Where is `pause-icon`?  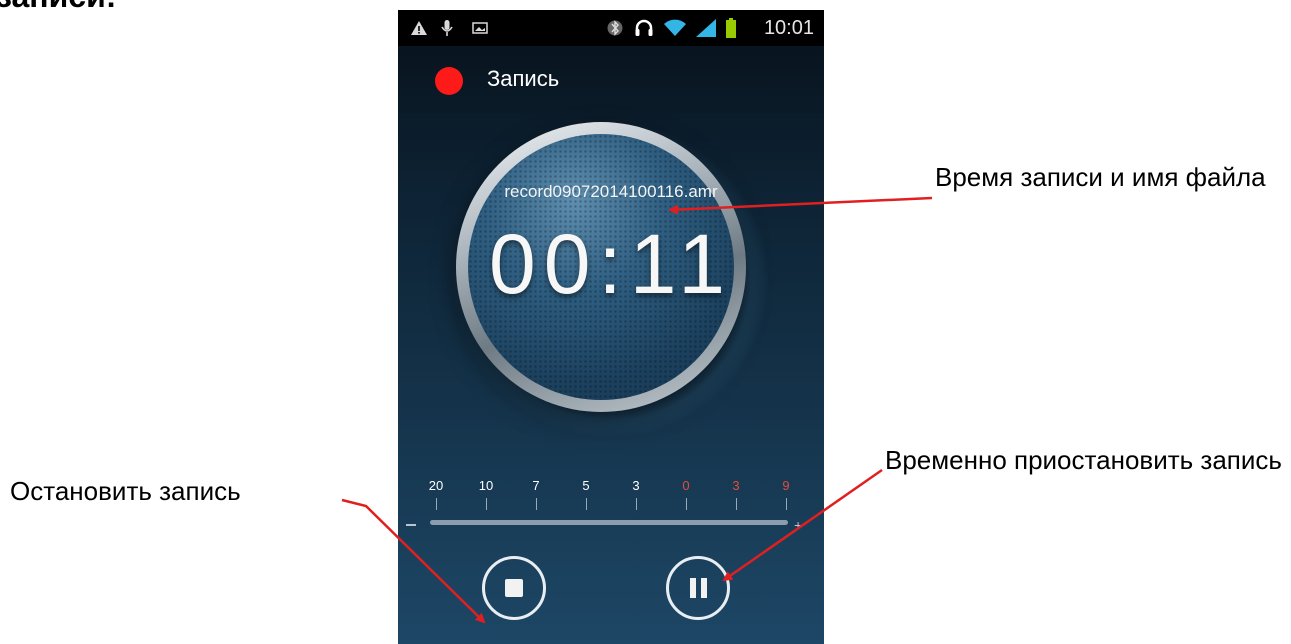 pause-icon is located at coordinates (698, 588).